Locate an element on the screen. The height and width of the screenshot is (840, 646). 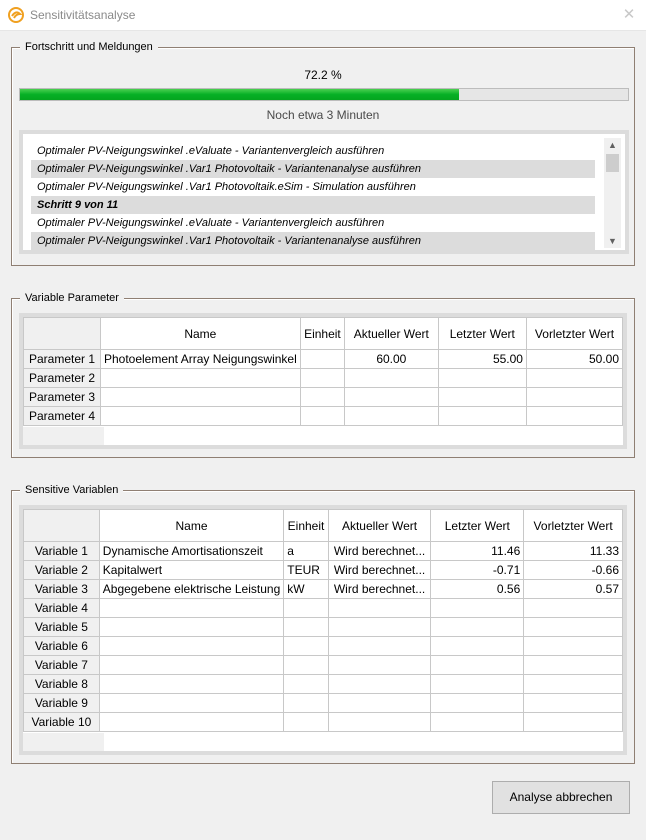
cell-current: 60.00 is located at coordinates (391, 359).